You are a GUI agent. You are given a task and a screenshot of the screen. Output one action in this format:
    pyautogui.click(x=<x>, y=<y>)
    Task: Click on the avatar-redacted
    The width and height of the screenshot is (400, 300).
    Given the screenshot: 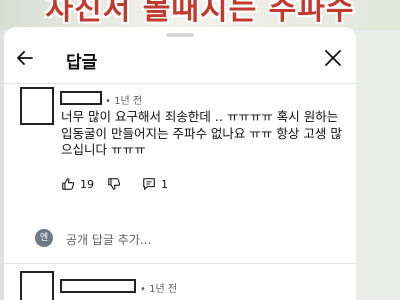 What is the action you would take?
    pyautogui.click(x=37, y=106)
    